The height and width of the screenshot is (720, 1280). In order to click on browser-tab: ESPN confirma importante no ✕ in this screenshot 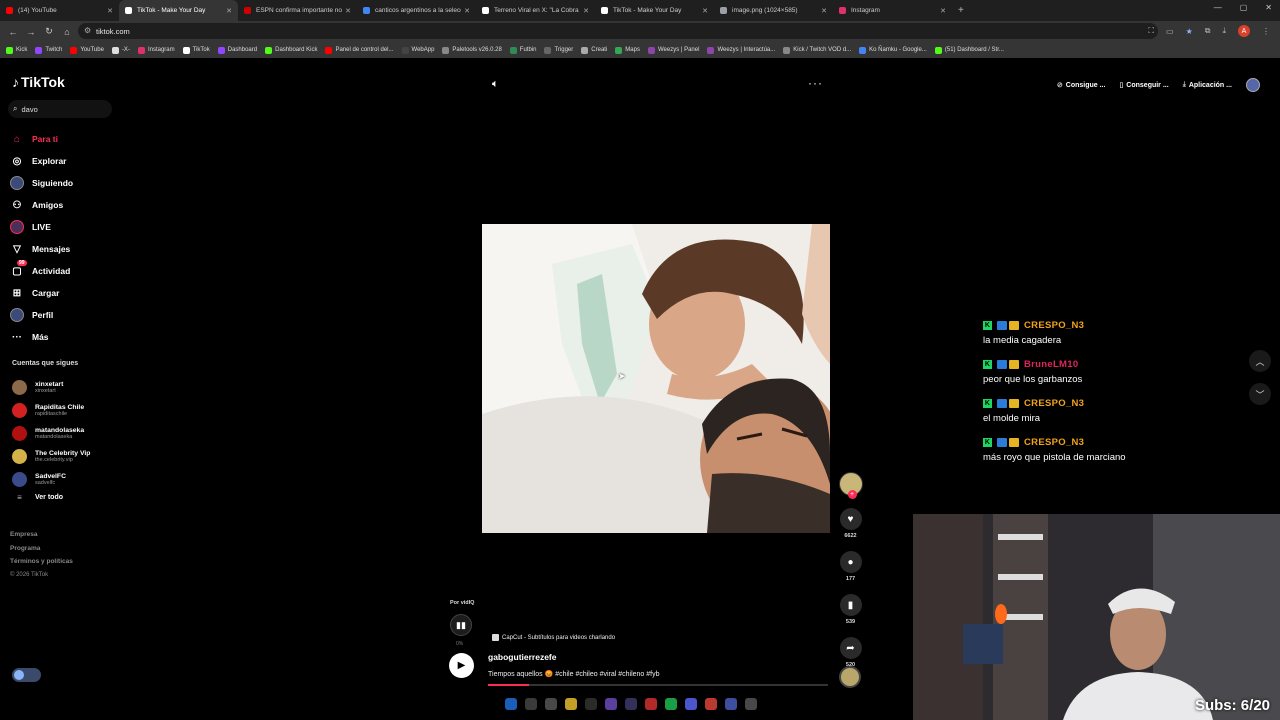, I will do `click(297, 10)`.